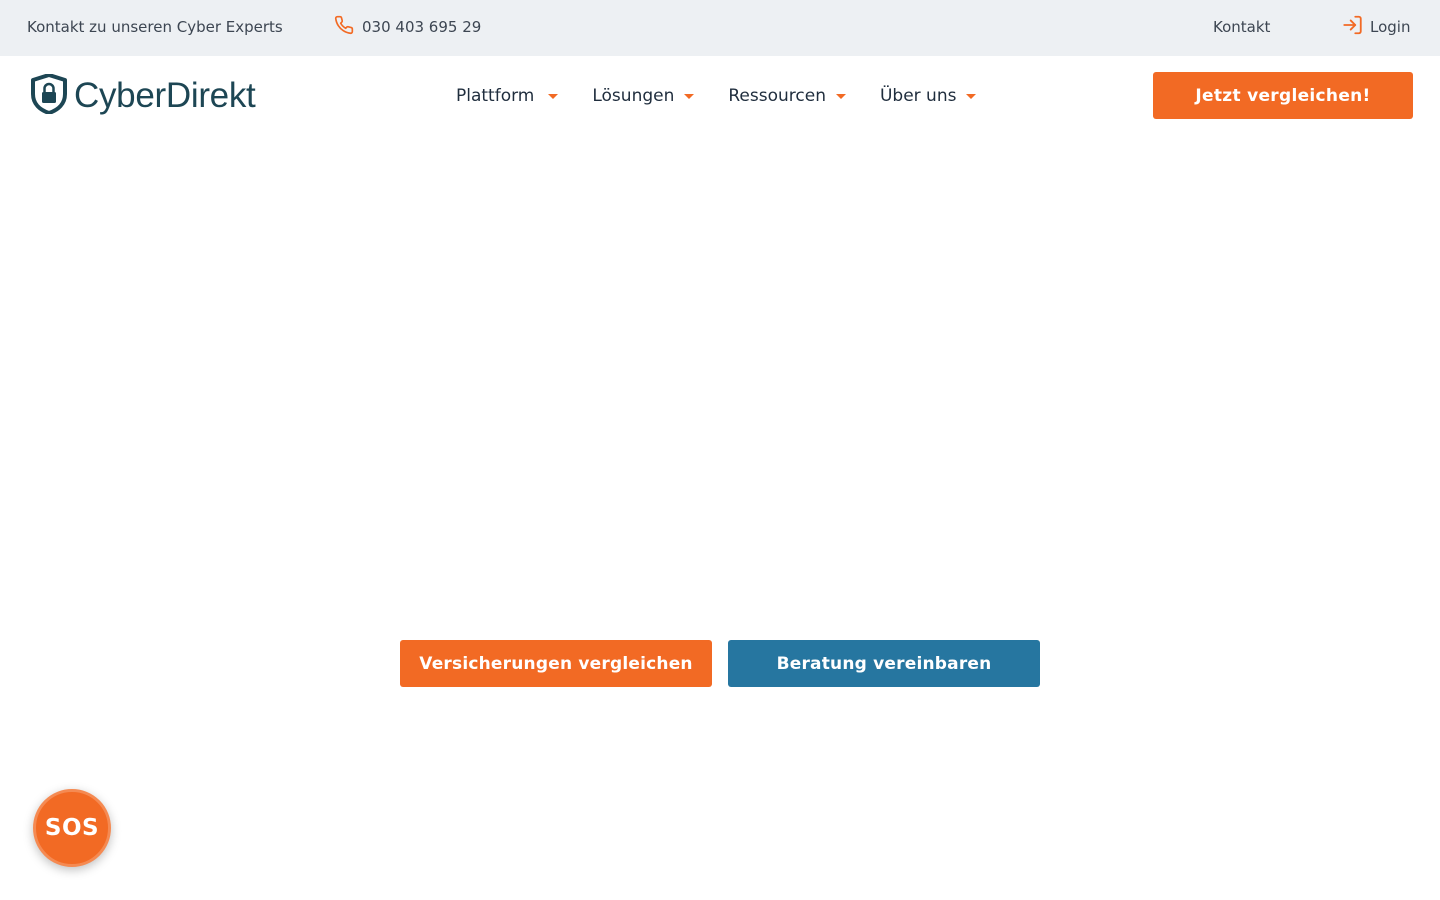  What do you see at coordinates (155, 27) in the screenshot?
I see `contact-experts-text: Kontakt zu unseren Cyber Experts` at bounding box center [155, 27].